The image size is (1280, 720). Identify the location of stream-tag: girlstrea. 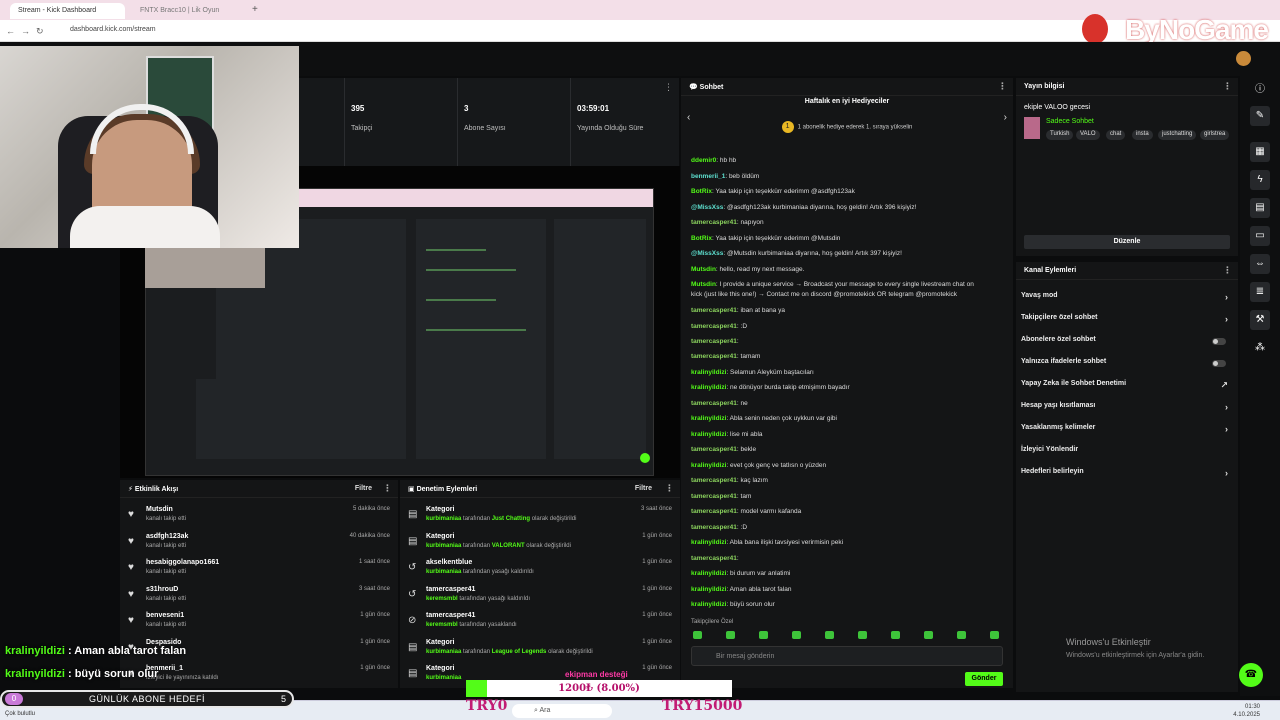
(1215, 135).